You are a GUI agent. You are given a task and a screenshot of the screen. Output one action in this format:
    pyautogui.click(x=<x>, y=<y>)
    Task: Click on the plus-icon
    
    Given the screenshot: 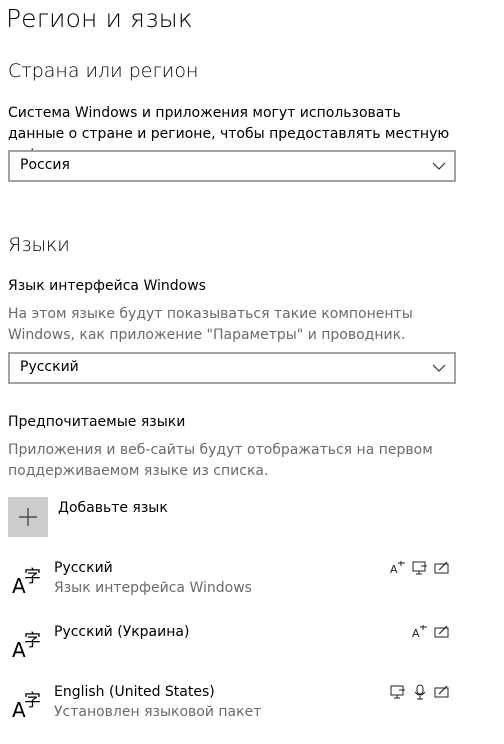 What is the action you would take?
    pyautogui.click(x=28, y=517)
    